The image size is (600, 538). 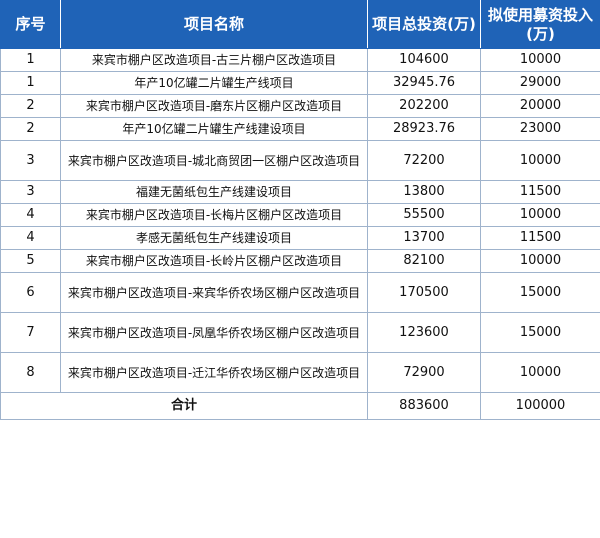 What do you see at coordinates (30, 372) in the screenshot?
I see `cell-no: 8` at bounding box center [30, 372].